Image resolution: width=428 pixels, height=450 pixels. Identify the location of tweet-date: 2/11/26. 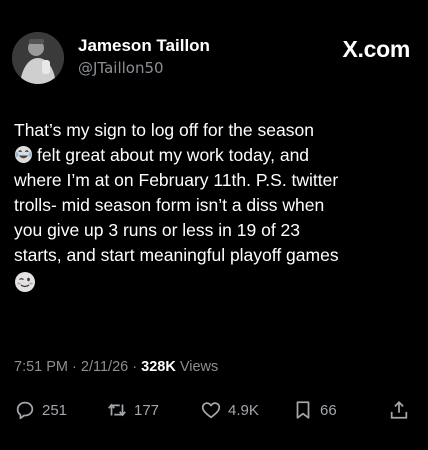
(104, 367).